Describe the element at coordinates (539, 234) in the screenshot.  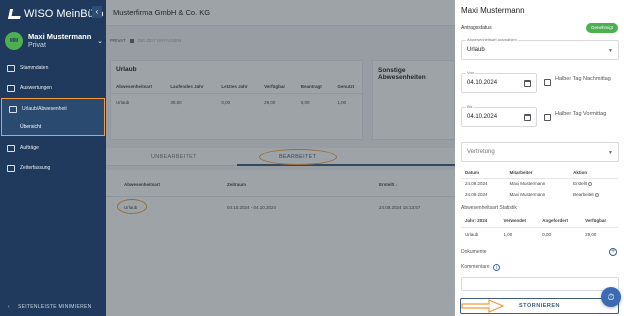
I see `table-row: Urlaub 1,00 0,00 29,00` at that location.